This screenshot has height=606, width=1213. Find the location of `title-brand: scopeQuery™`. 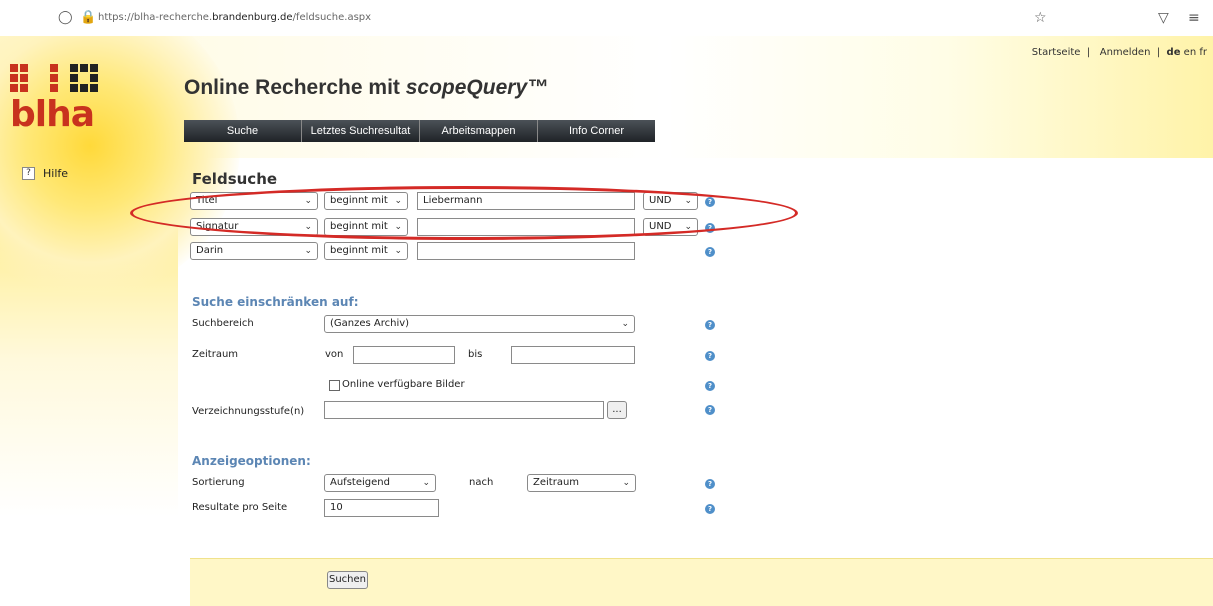

title-brand: scopeQuery™ is located at coordinates (477, 87).